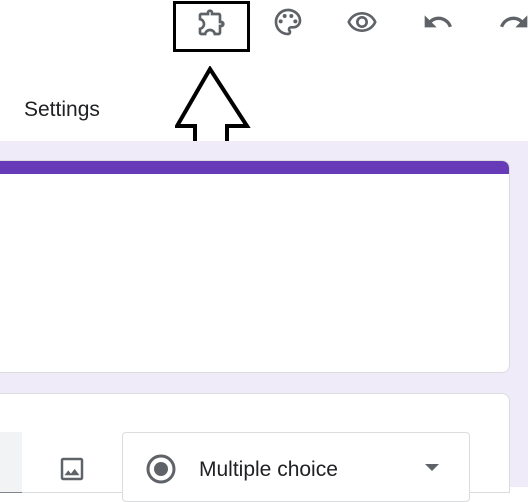  What do you see at coordinates (161, 469) in the screenshot?
I see `radio-button-icon` at bounding box center [161, 469].